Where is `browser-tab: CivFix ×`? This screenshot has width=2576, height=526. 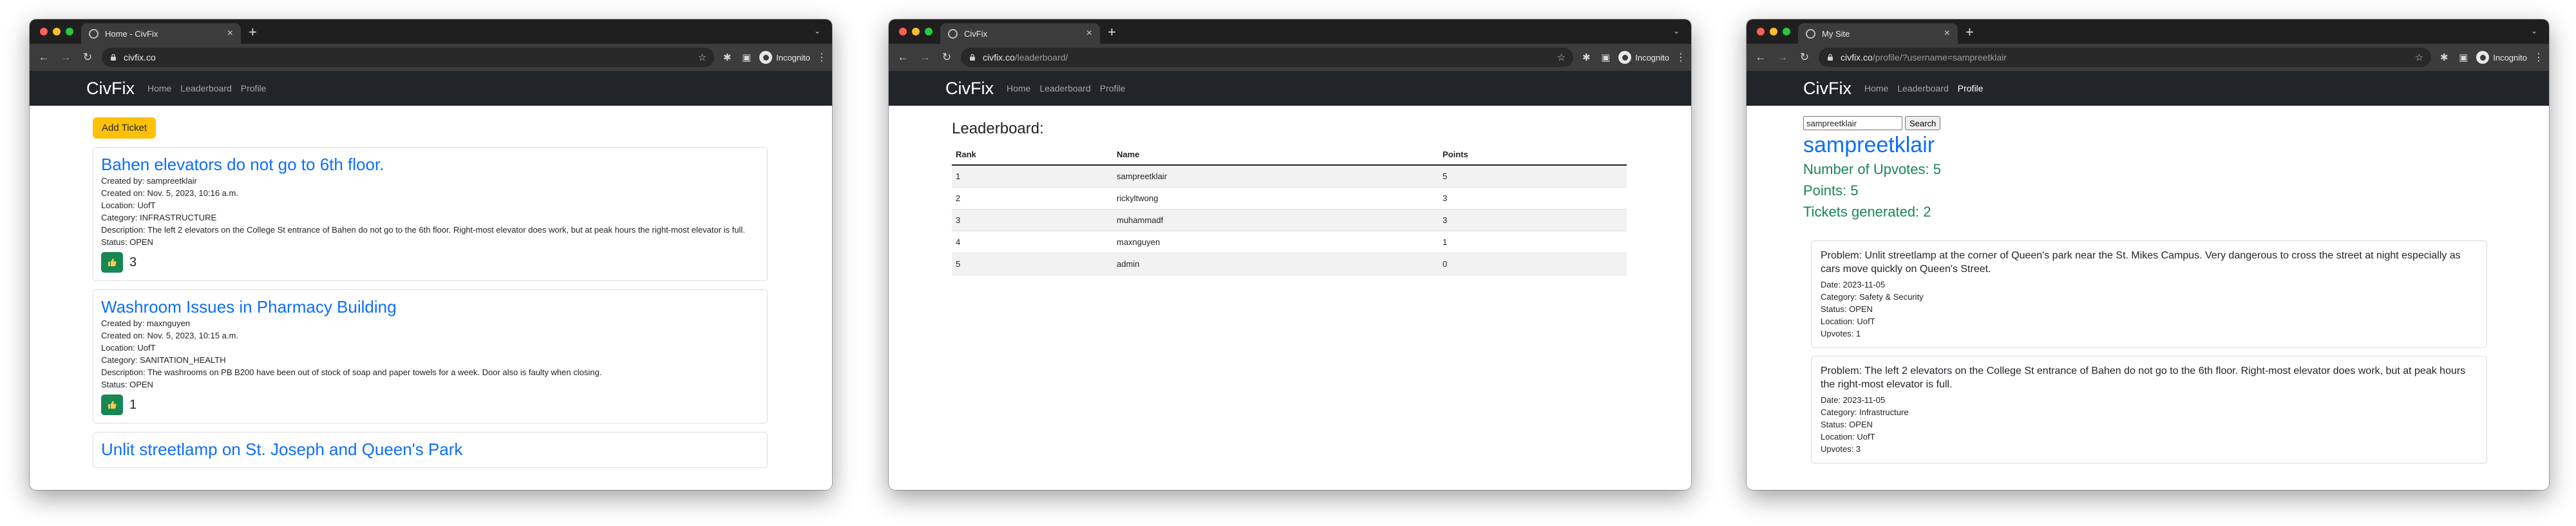 browser-tab: CivFix × is located at coordinates (1020, 33).